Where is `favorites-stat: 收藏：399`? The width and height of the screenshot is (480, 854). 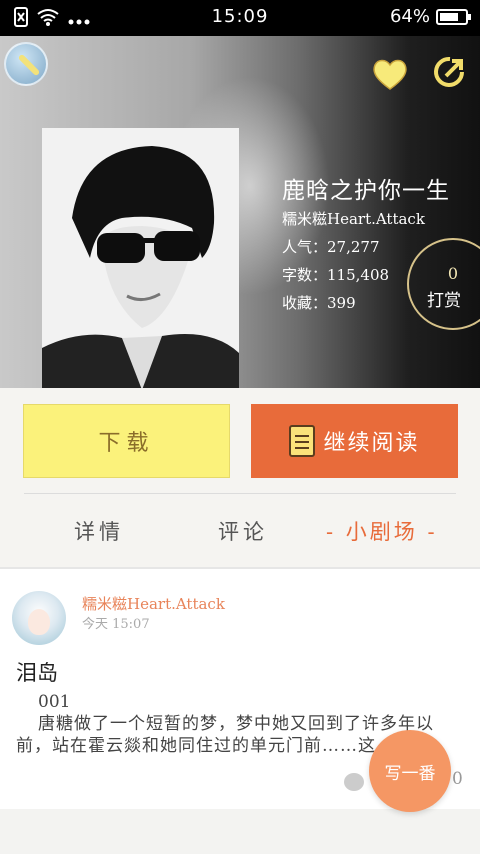 favorites-stat: 收藏：399 is located at coordinates (319, 303).